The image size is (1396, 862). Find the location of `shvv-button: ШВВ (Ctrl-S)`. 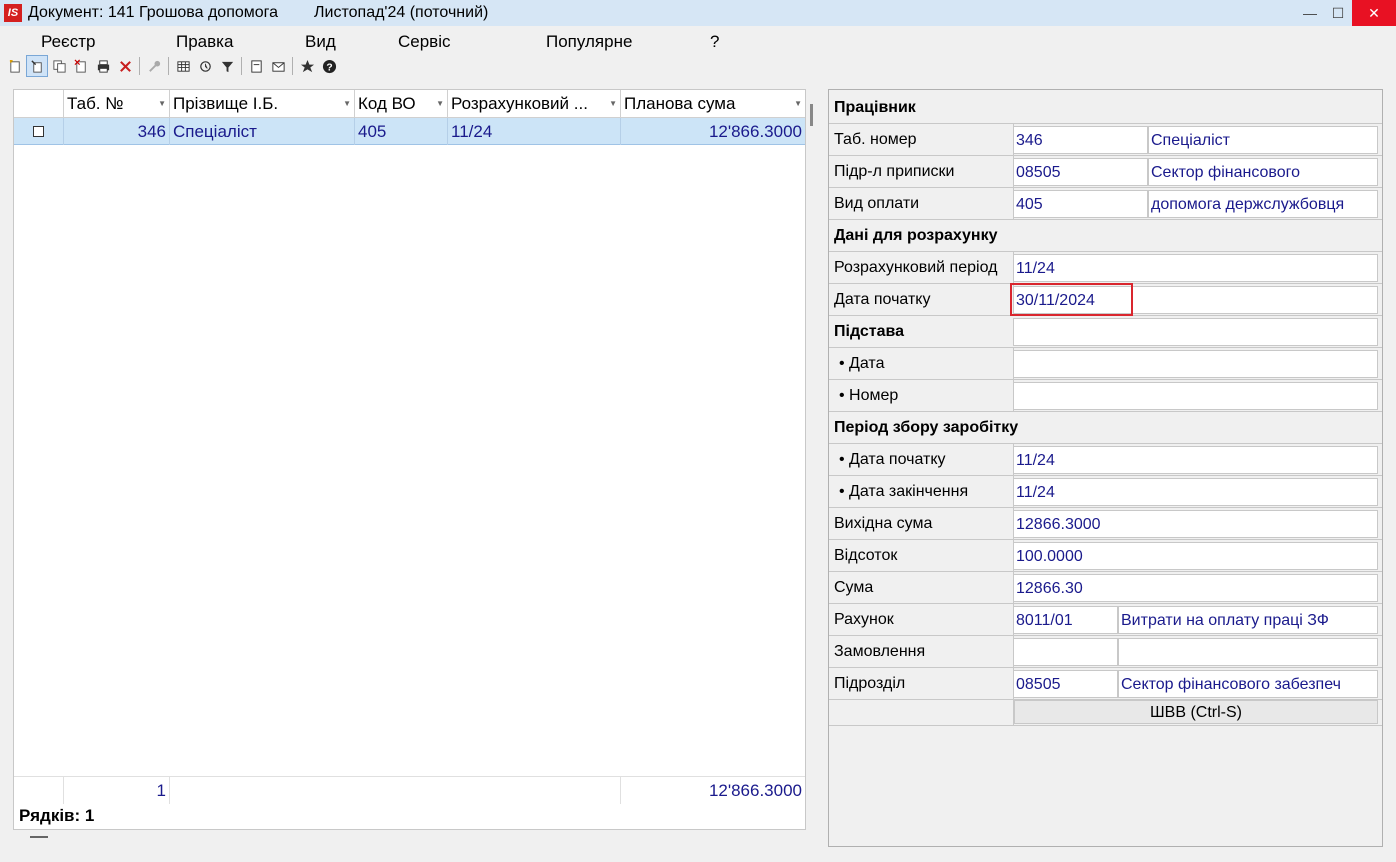

shvv-button: ШВВ (Ctrl-S) is located at coordinates (1196, 712).